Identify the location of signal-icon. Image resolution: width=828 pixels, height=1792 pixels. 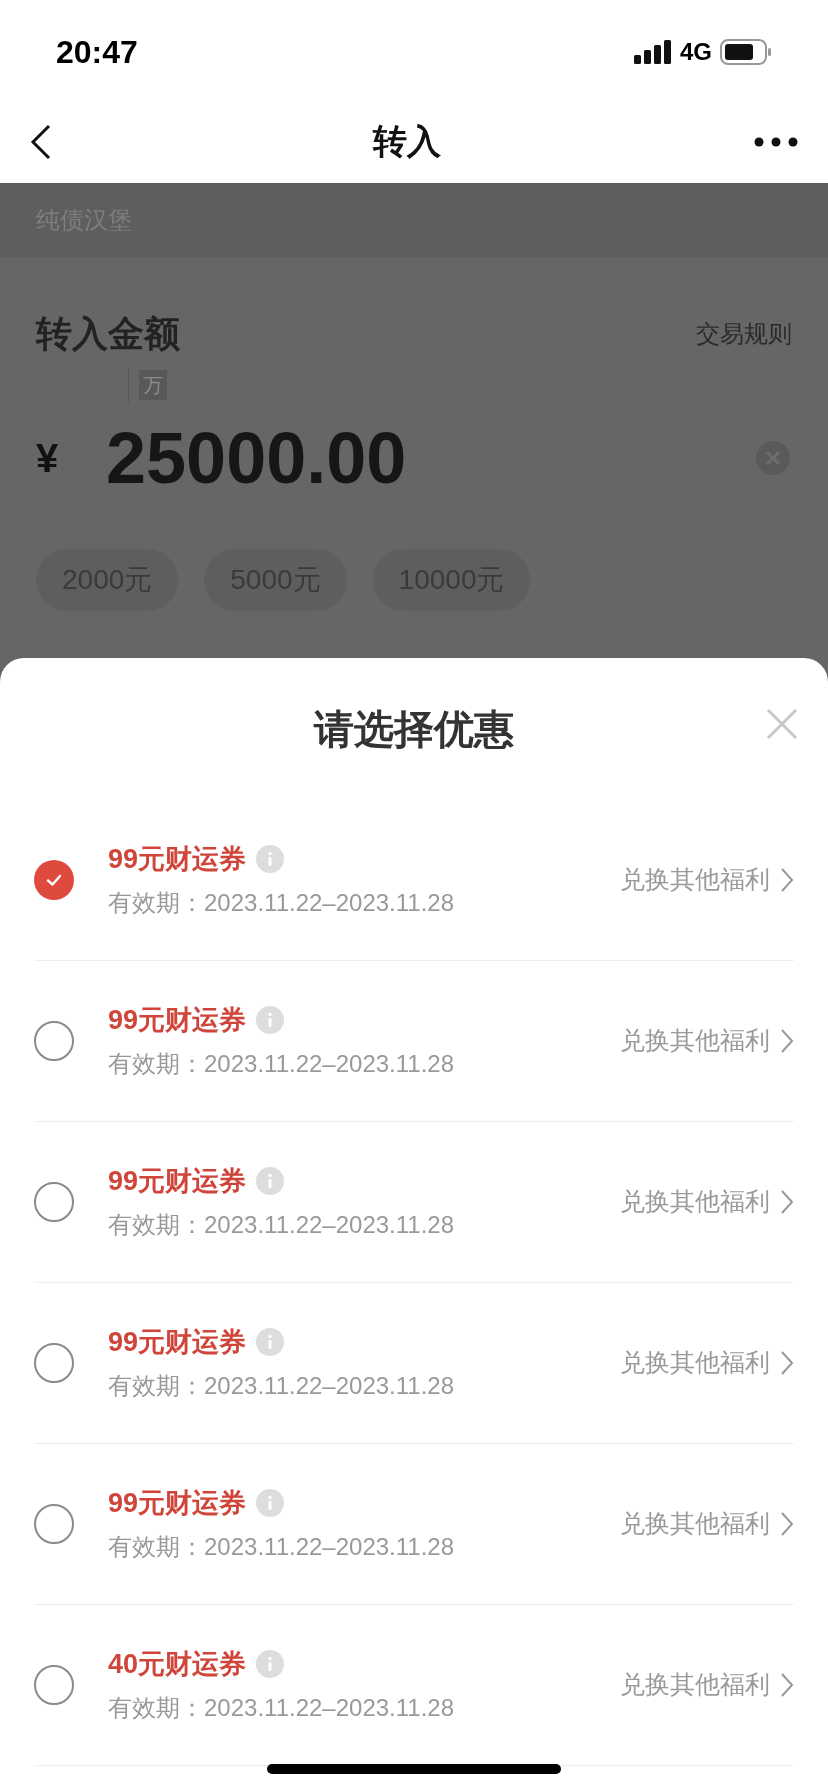
(653, 52).